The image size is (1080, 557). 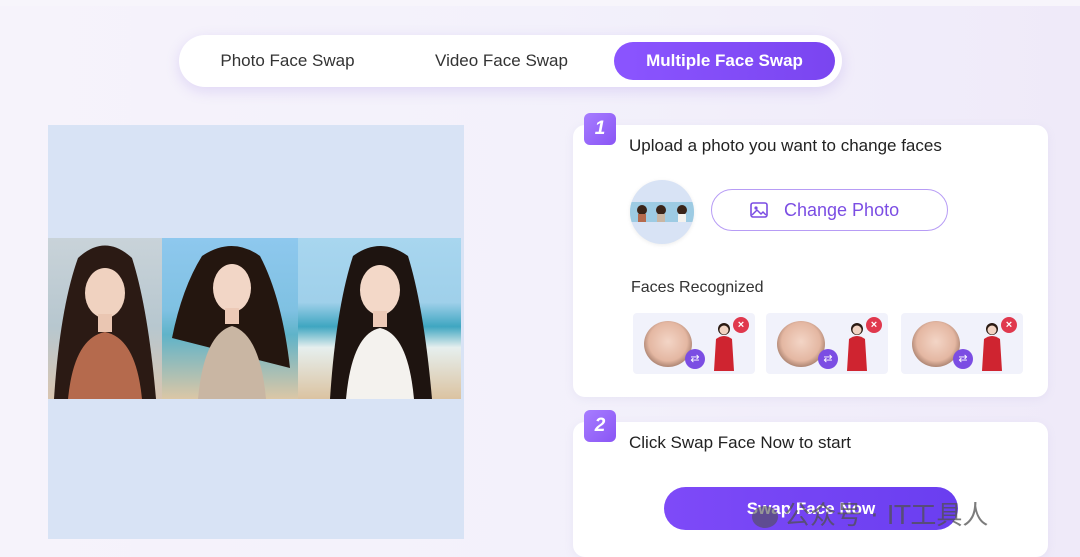 I want to click on remove-face-1-icon: ×, so click(x=741, y=325).